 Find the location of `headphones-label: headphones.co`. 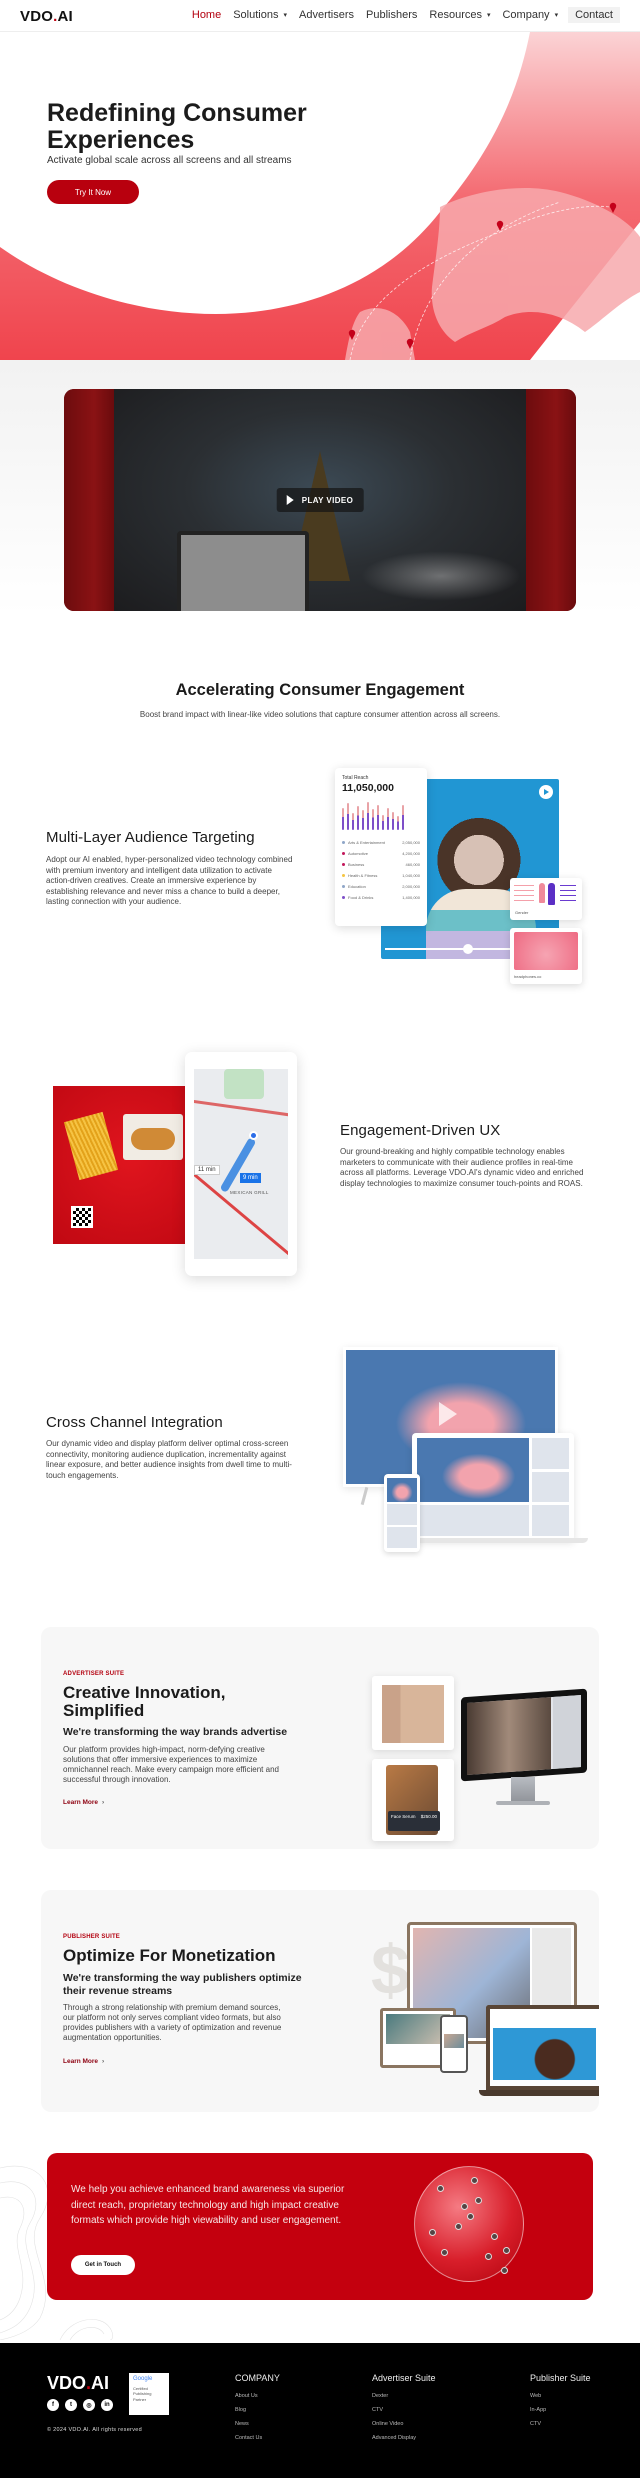

headphones-label: headphones.co is located at coordinates (528, 976).